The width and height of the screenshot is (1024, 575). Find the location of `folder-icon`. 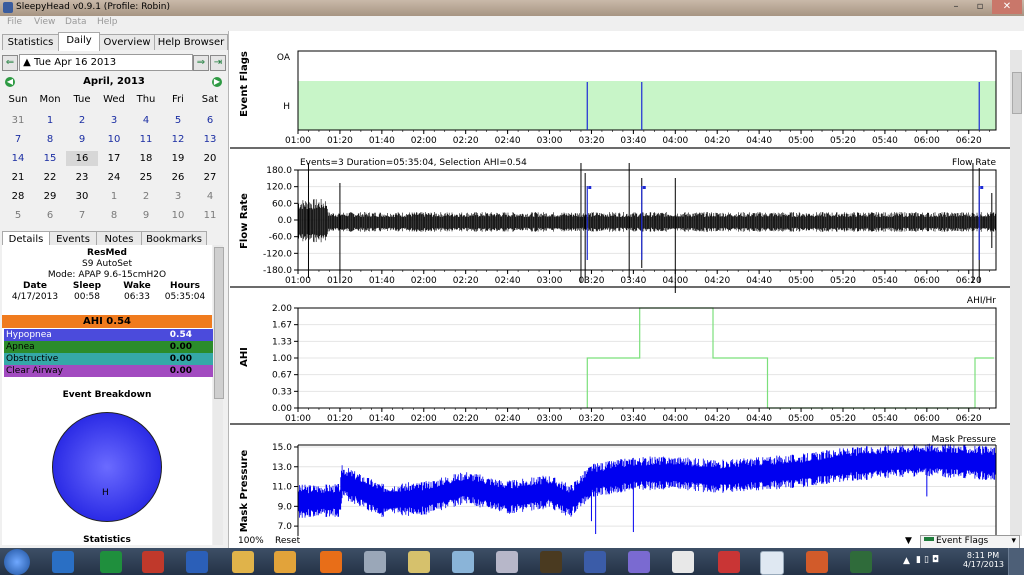

folder-icon is located at coordinates (243, 562).